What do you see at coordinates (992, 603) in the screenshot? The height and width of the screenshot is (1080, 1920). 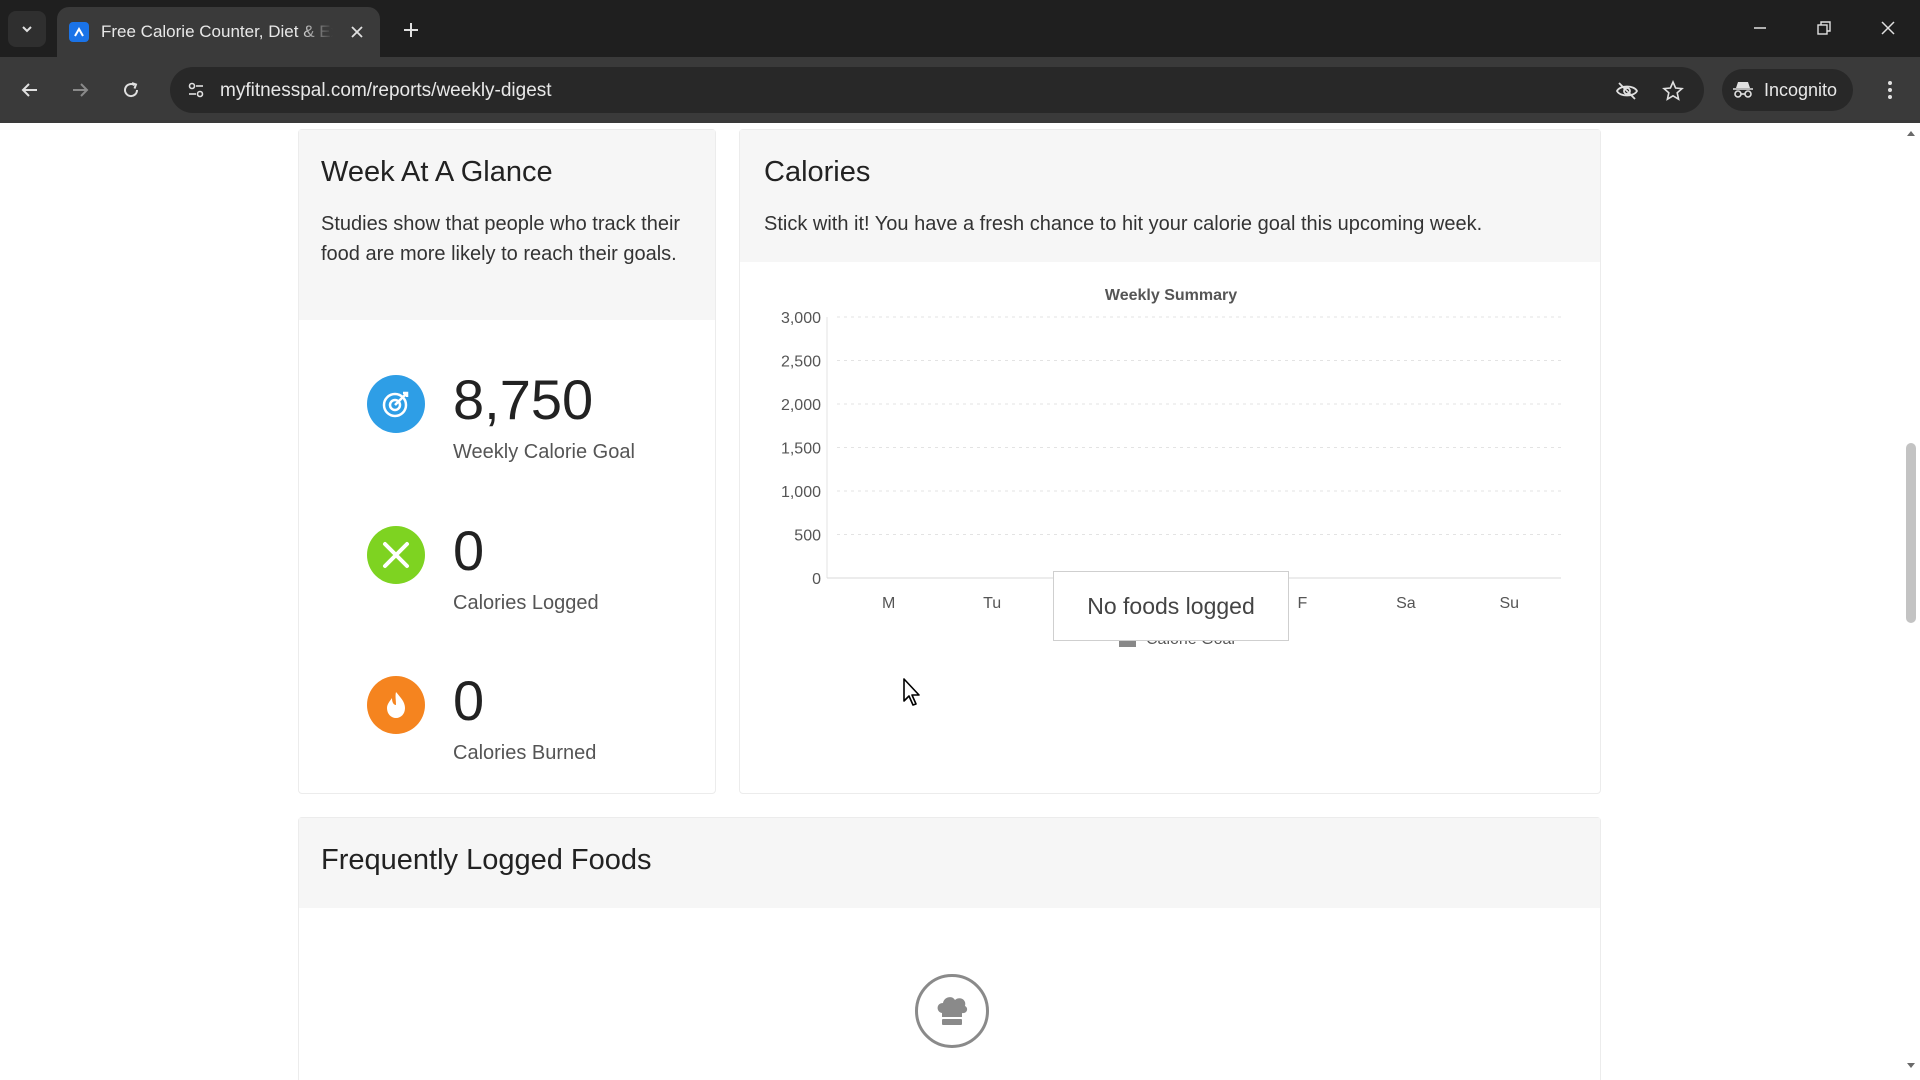 I see `x-tick-label: Tu` at bounding box center [992, 603].